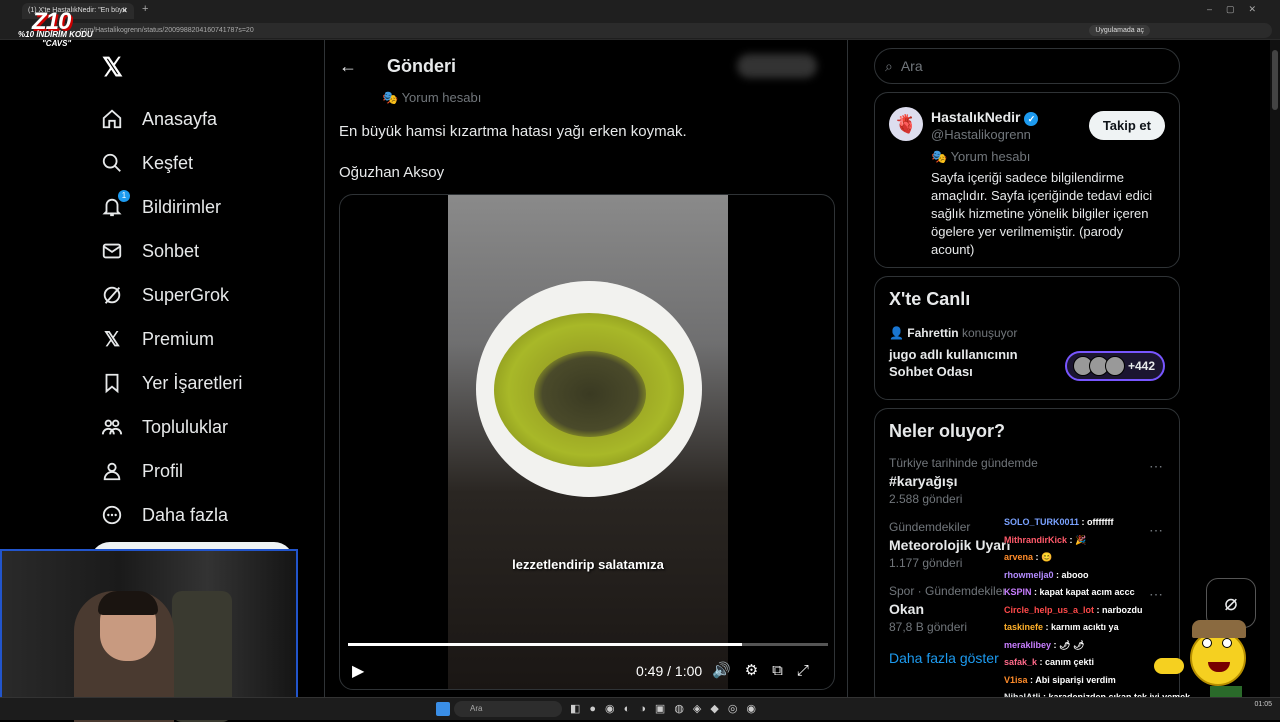 This screenshot has height=722, width=1280. Describe the element at coordinates (981, 134) in the screenshot. I see `profile-handle: @Hastalikogrenn` at that location.